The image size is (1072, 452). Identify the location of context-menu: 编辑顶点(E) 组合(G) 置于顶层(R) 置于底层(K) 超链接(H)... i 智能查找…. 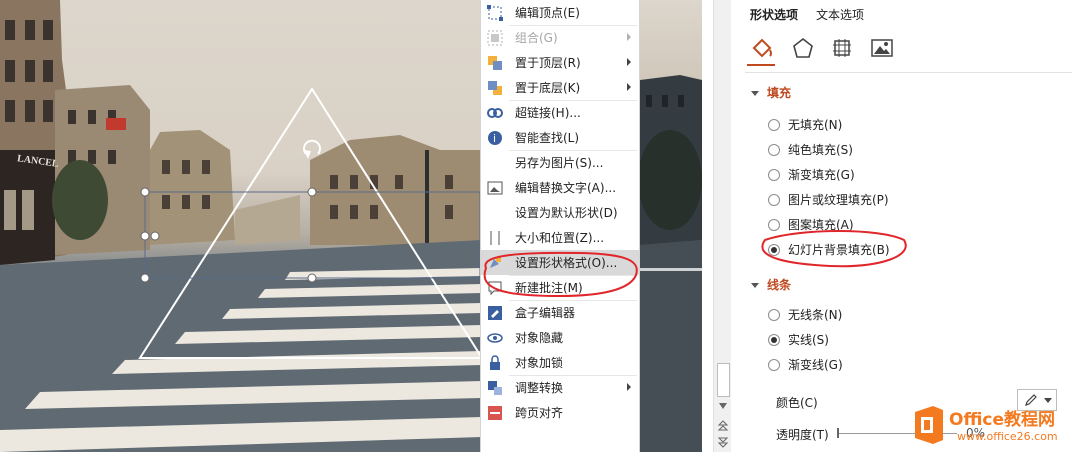
(560, 226).